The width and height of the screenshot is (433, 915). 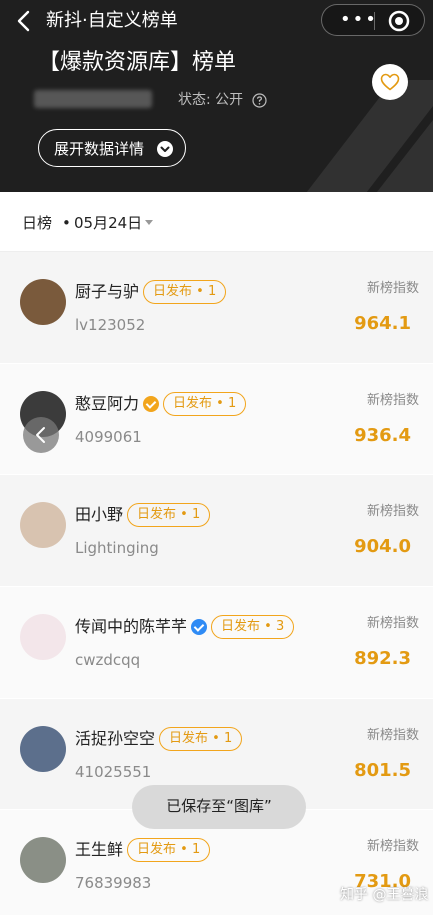 What do you see at coordinates (113, 771) in the screenshot?
I see `account-handle: 41025551` at bounding box center [113, 771].